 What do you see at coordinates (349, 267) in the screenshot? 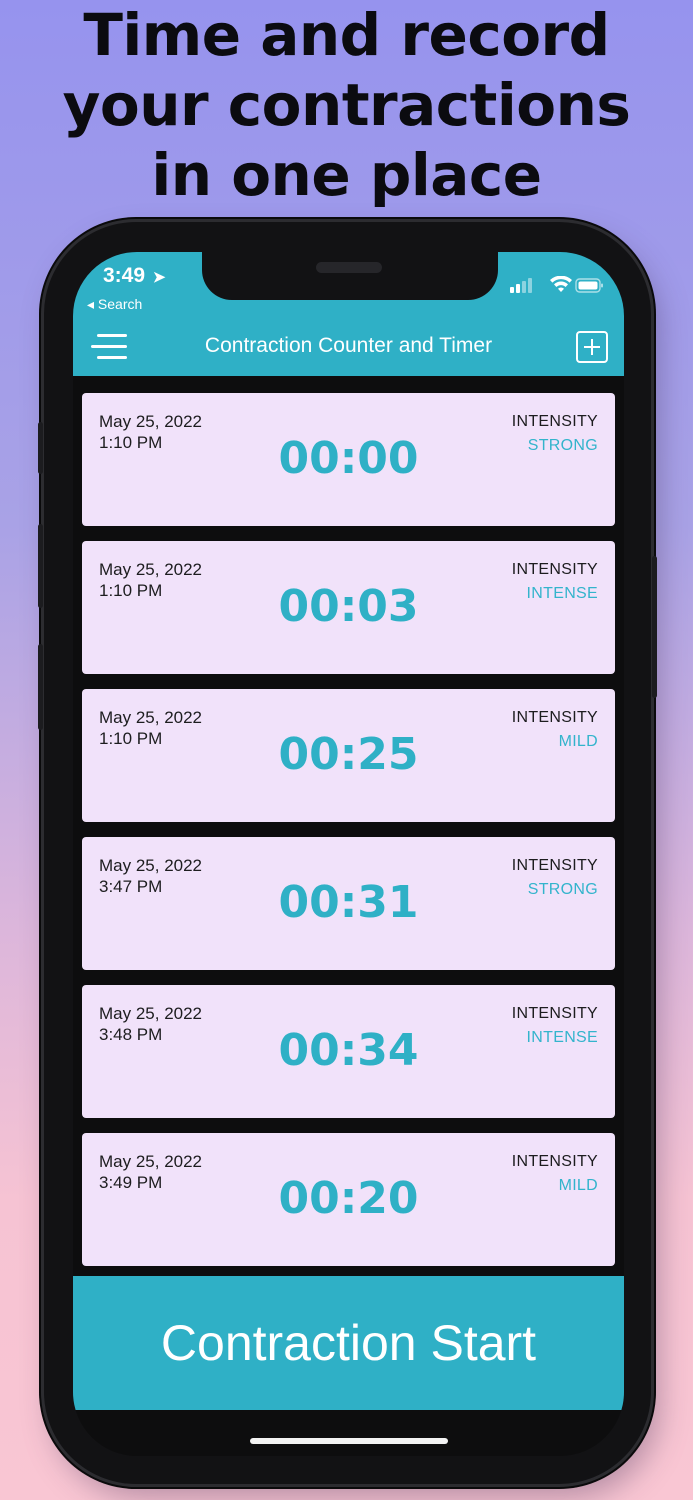
I see `speaker-grille` at bounding box center [349, 267].